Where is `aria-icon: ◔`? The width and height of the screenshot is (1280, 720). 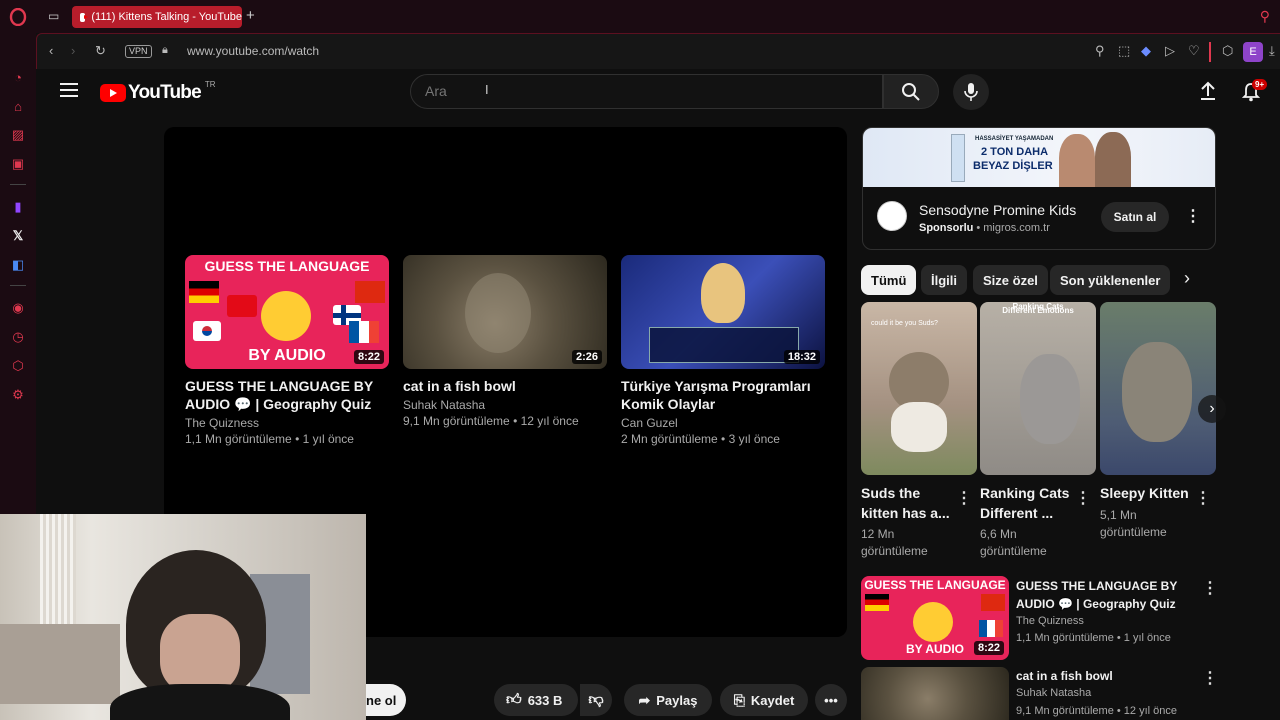
aria-icon: ◔ is located at coordinates (18, 77).